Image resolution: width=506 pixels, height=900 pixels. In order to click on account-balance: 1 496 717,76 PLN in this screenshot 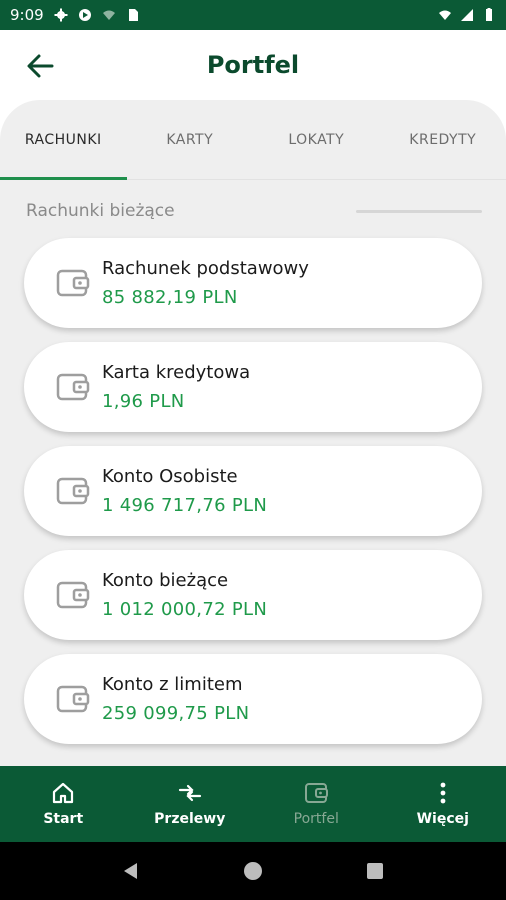, I will do `click(185, 505)`.